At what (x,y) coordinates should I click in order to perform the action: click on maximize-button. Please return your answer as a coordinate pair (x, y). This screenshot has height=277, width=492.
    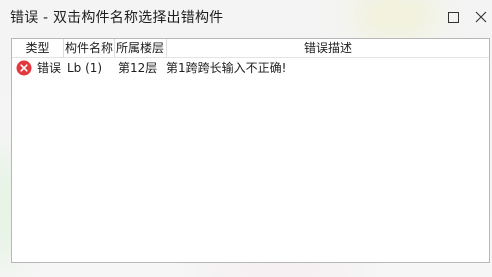
    Looking at the image, I should click on (453, 17).